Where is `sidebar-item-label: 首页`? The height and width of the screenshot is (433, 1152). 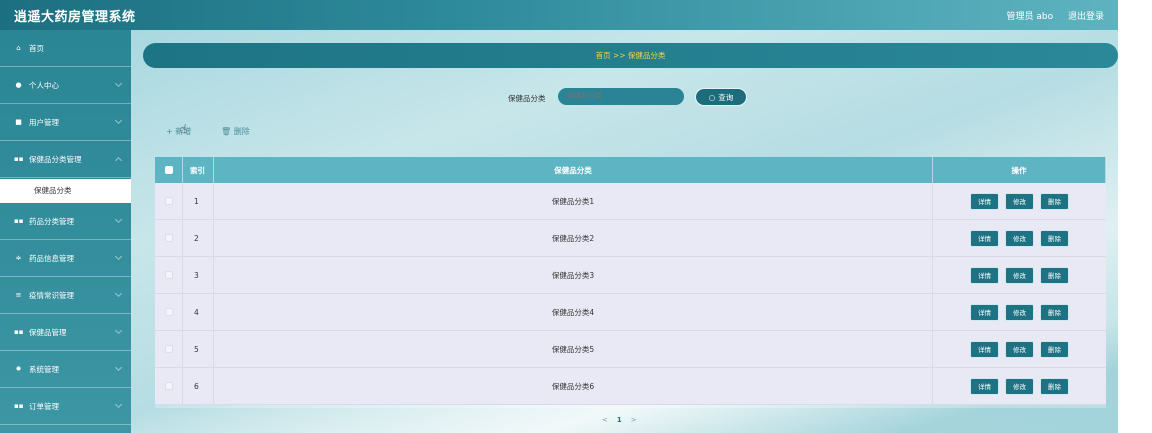
sidebar-item-label: 首页 is located at coordinates (36, 48).